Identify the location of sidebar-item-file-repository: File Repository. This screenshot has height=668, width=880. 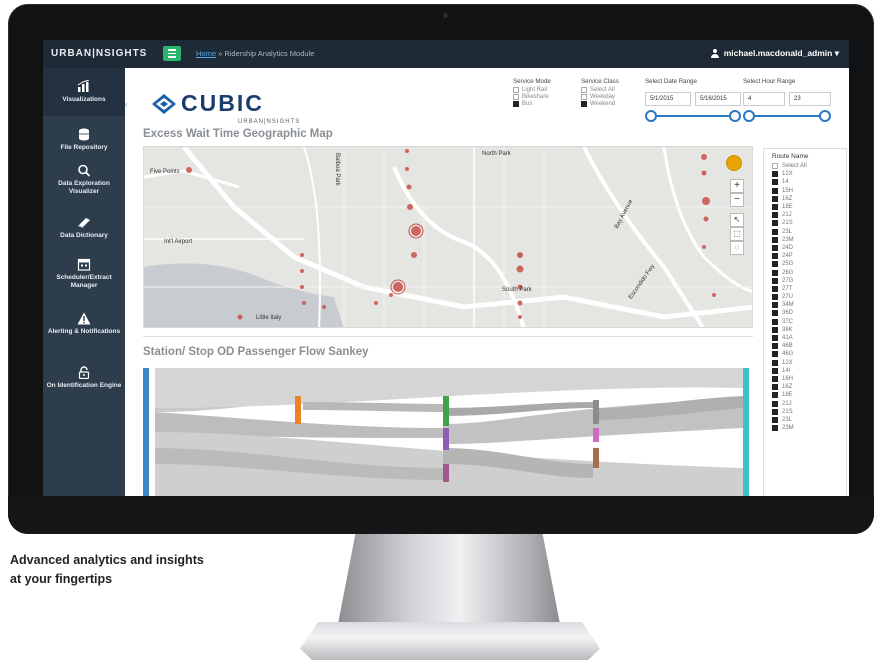
(84, 140).